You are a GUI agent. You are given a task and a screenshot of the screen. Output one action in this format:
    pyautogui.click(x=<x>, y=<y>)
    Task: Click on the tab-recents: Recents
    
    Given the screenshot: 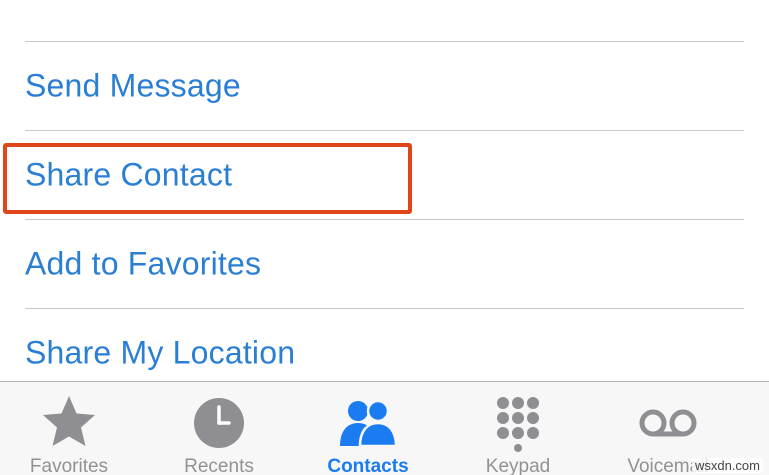 What is the action you would take?
    pyautogui.click(x=219, y=428)
    